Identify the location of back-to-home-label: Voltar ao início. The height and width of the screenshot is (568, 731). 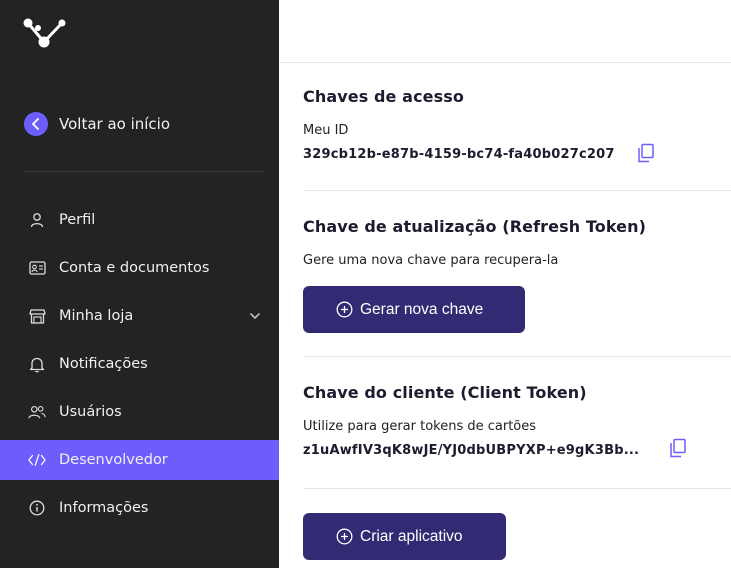
(115, 124).